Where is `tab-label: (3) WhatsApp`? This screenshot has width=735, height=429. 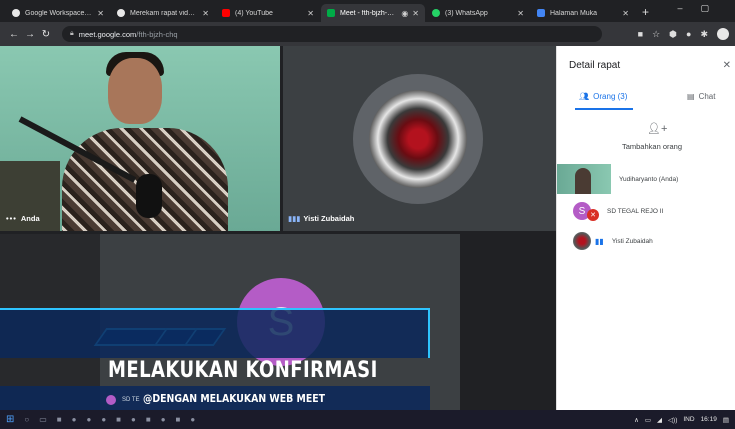 tab-label: (3) WhatsApp is located at coordinates (466, 13).